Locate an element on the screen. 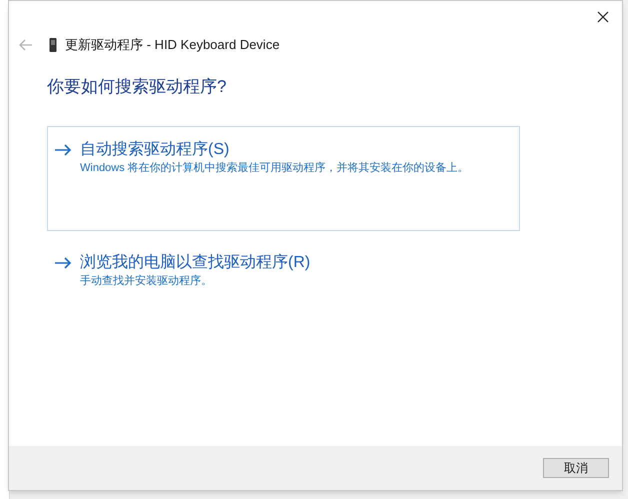 Image resolution: width=628 pixels, height=499 pixels. window-title: 更新驱动程序 - HID Keyboard Device is located at coordinates (172, 45).